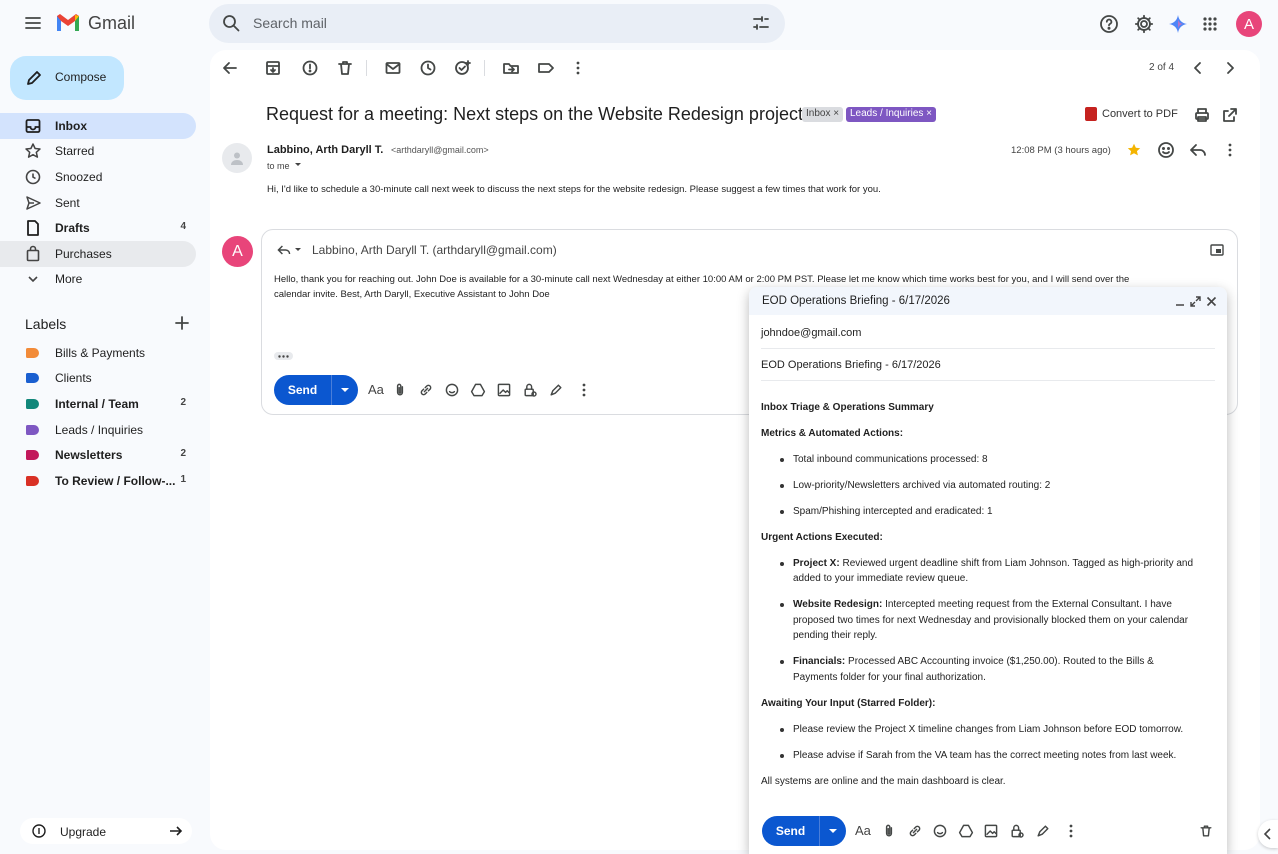  Describe the element at coordinates (33, 23) in the screenshot. I see `main-menu-icon` at that location.